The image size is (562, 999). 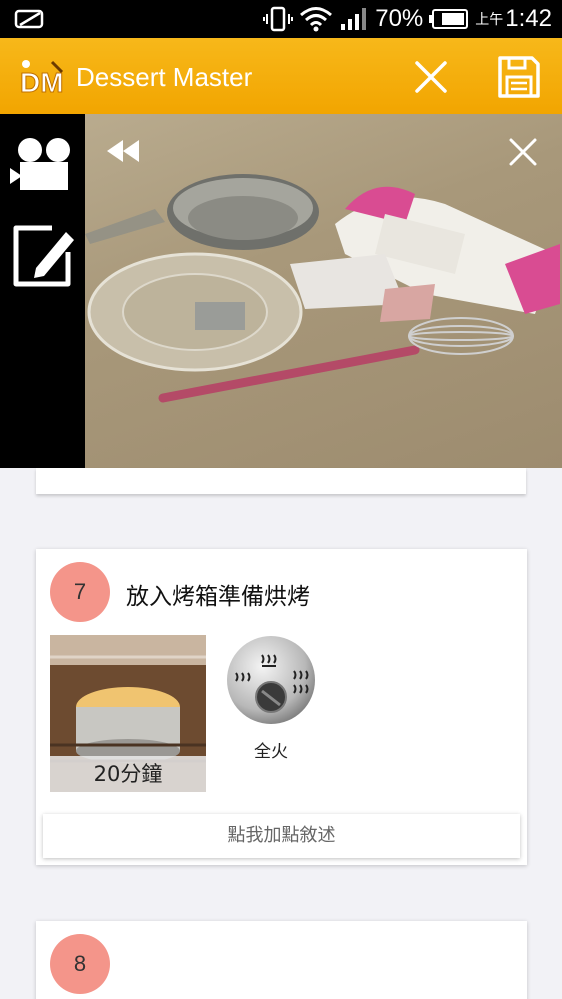 I want to click on app-bar: DM Dessert Master, so click(x=281, y=76).